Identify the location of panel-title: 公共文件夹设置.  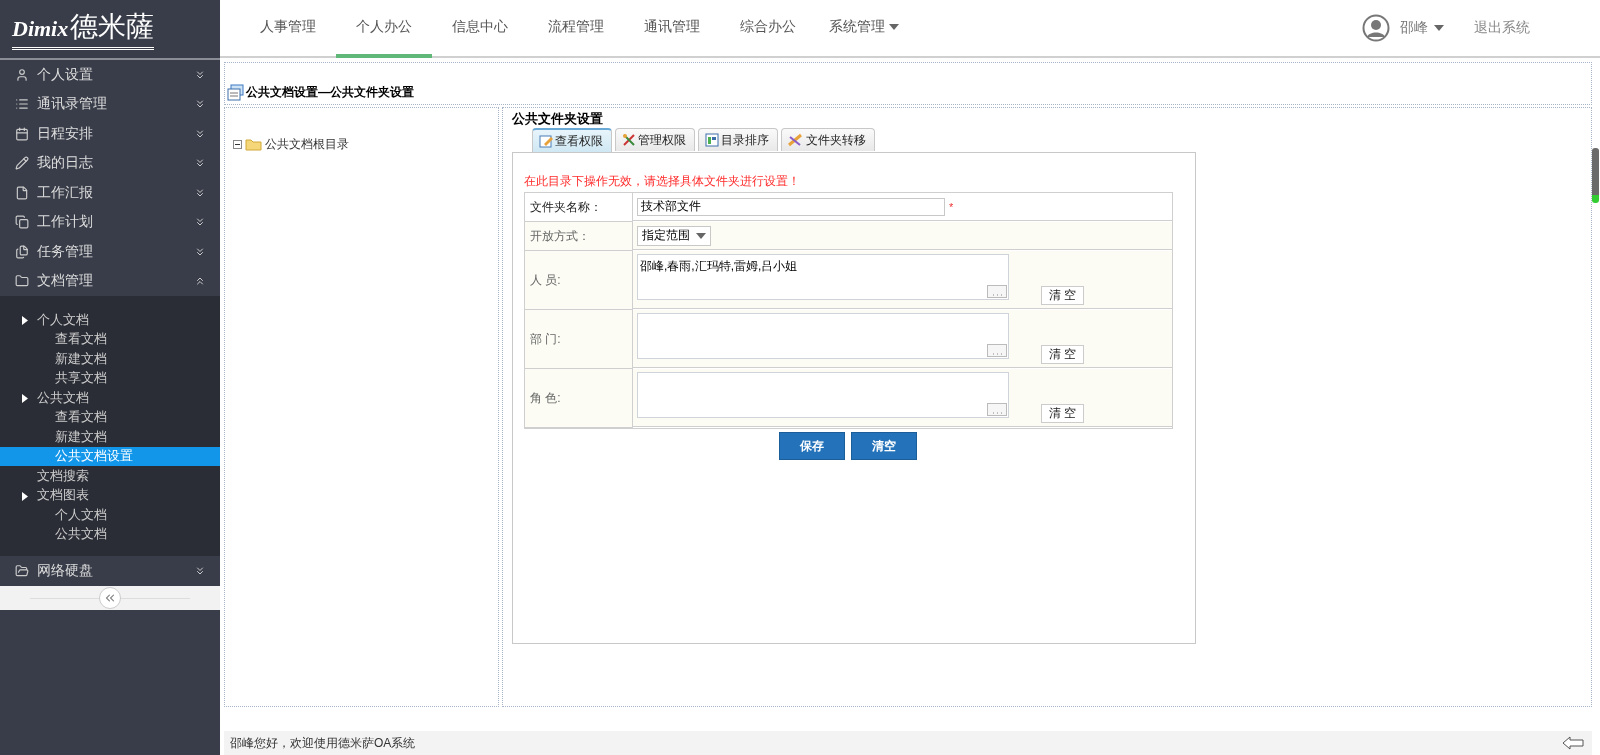
(558, 119).